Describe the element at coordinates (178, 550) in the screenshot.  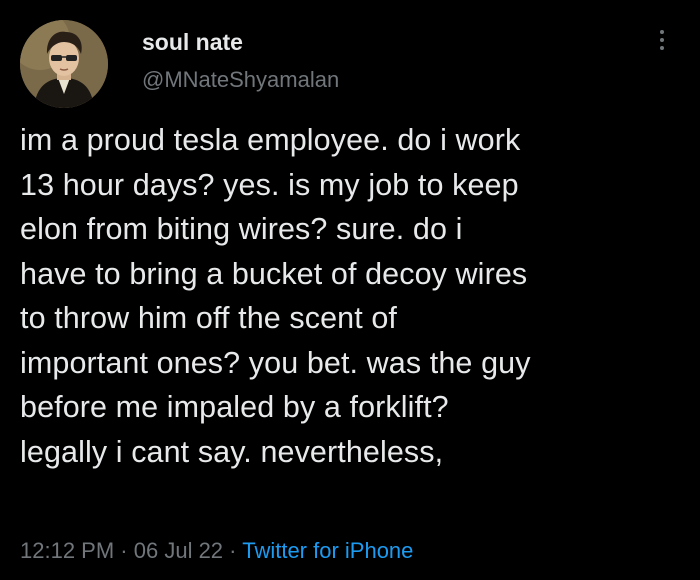
I see `tweet-date: 06 Jul 22` at that location.